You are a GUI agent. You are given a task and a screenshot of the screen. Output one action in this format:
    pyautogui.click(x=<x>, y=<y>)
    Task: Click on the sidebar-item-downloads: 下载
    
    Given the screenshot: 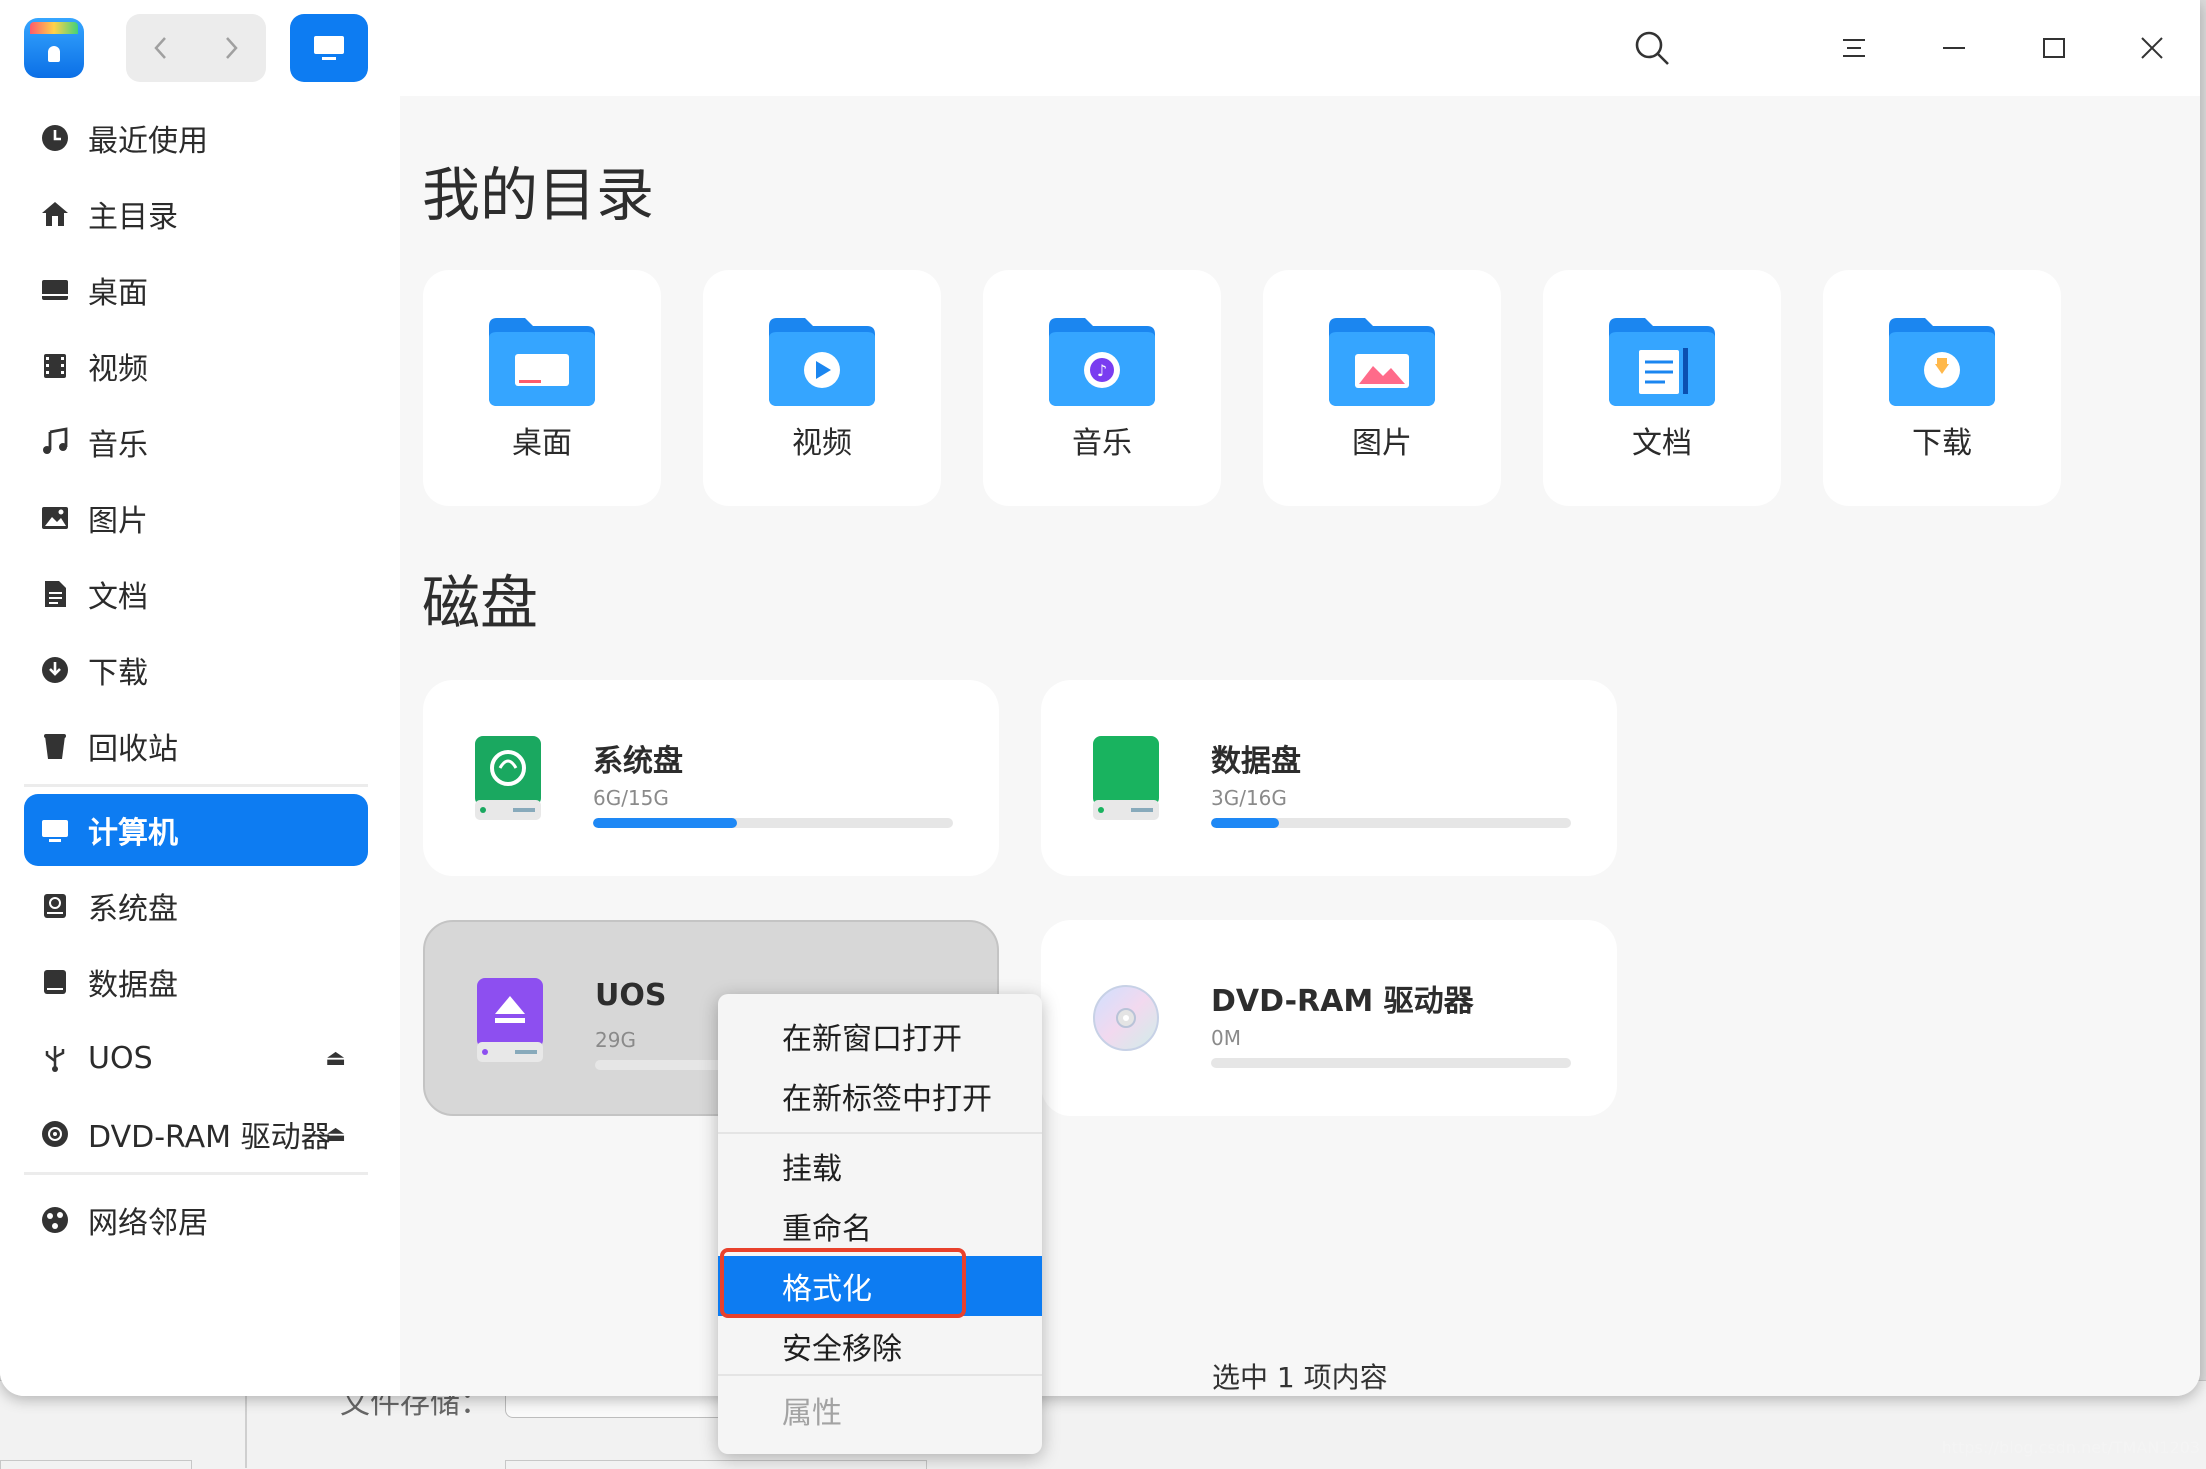 What is the action you would take?
    pyautogui.click(x=196, y=670)
    